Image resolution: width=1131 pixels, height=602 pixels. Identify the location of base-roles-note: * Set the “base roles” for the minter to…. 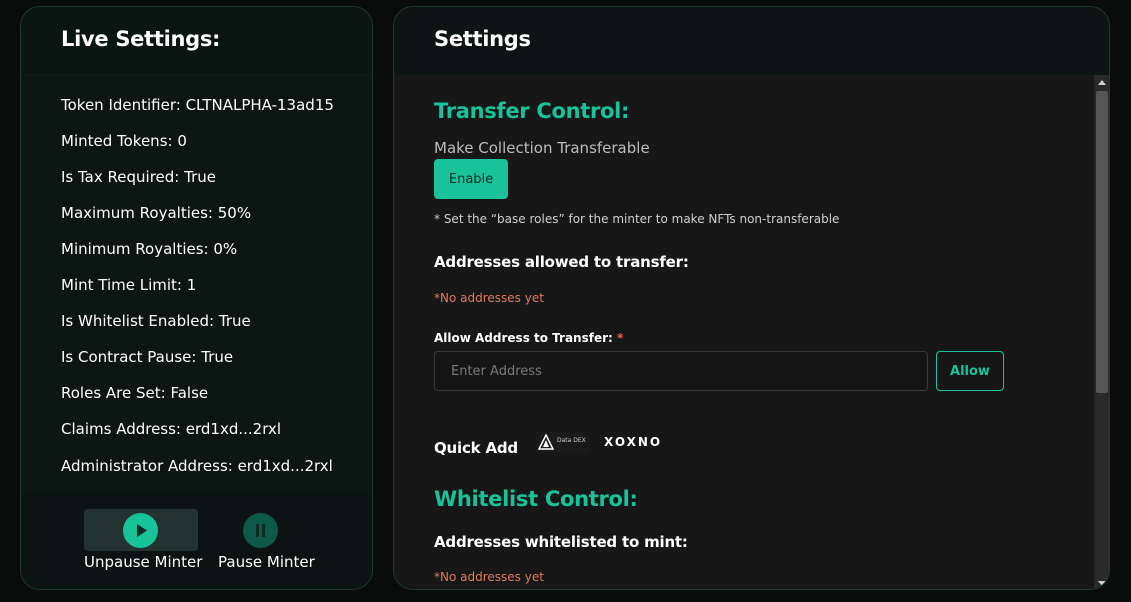
(637, 219).